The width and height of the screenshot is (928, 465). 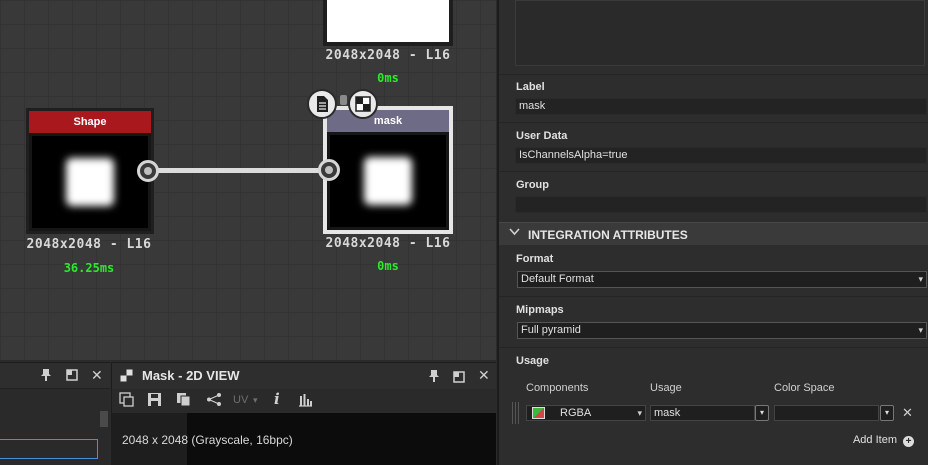 I want to click on copy-icon, so click(x=183, y=401).